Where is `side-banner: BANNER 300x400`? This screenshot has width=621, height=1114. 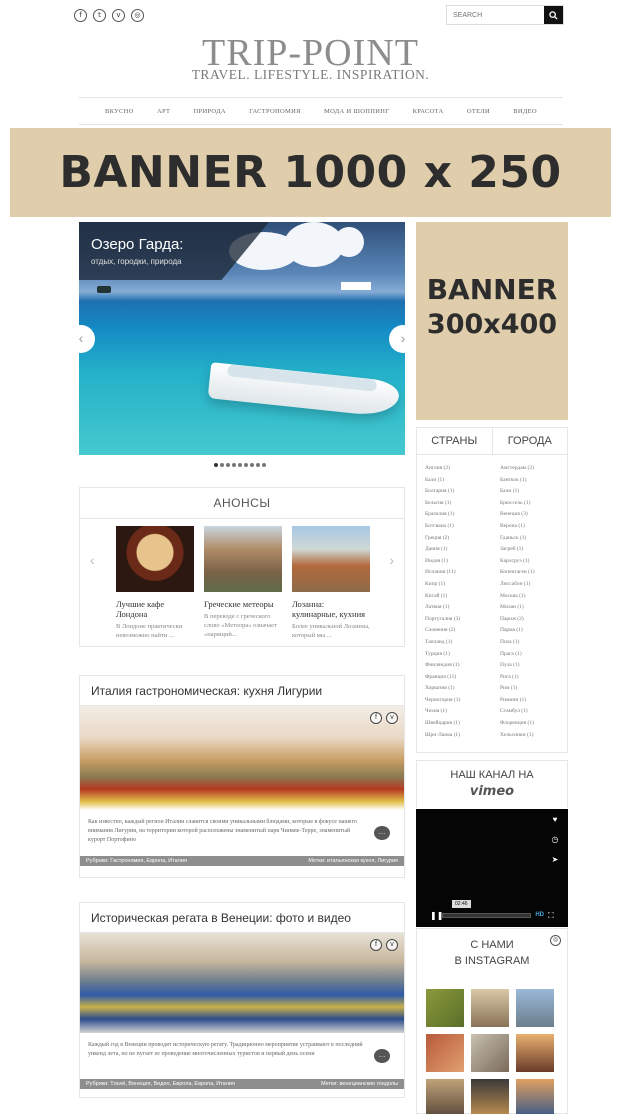
side-banner: BANNER 300x400 is located at coordinates (492, 321).